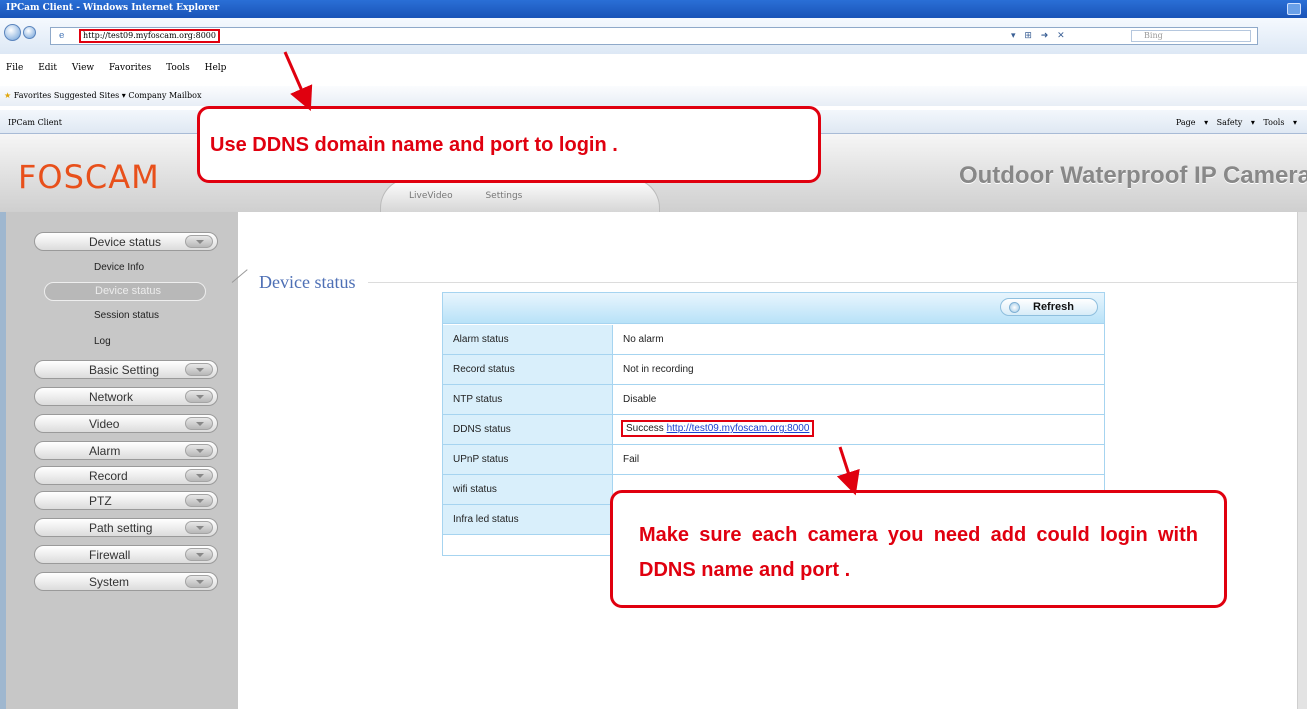 This screenshot has height=709, width=1307. I want to click on menu-alarm: Alarm, so click(126, 450).